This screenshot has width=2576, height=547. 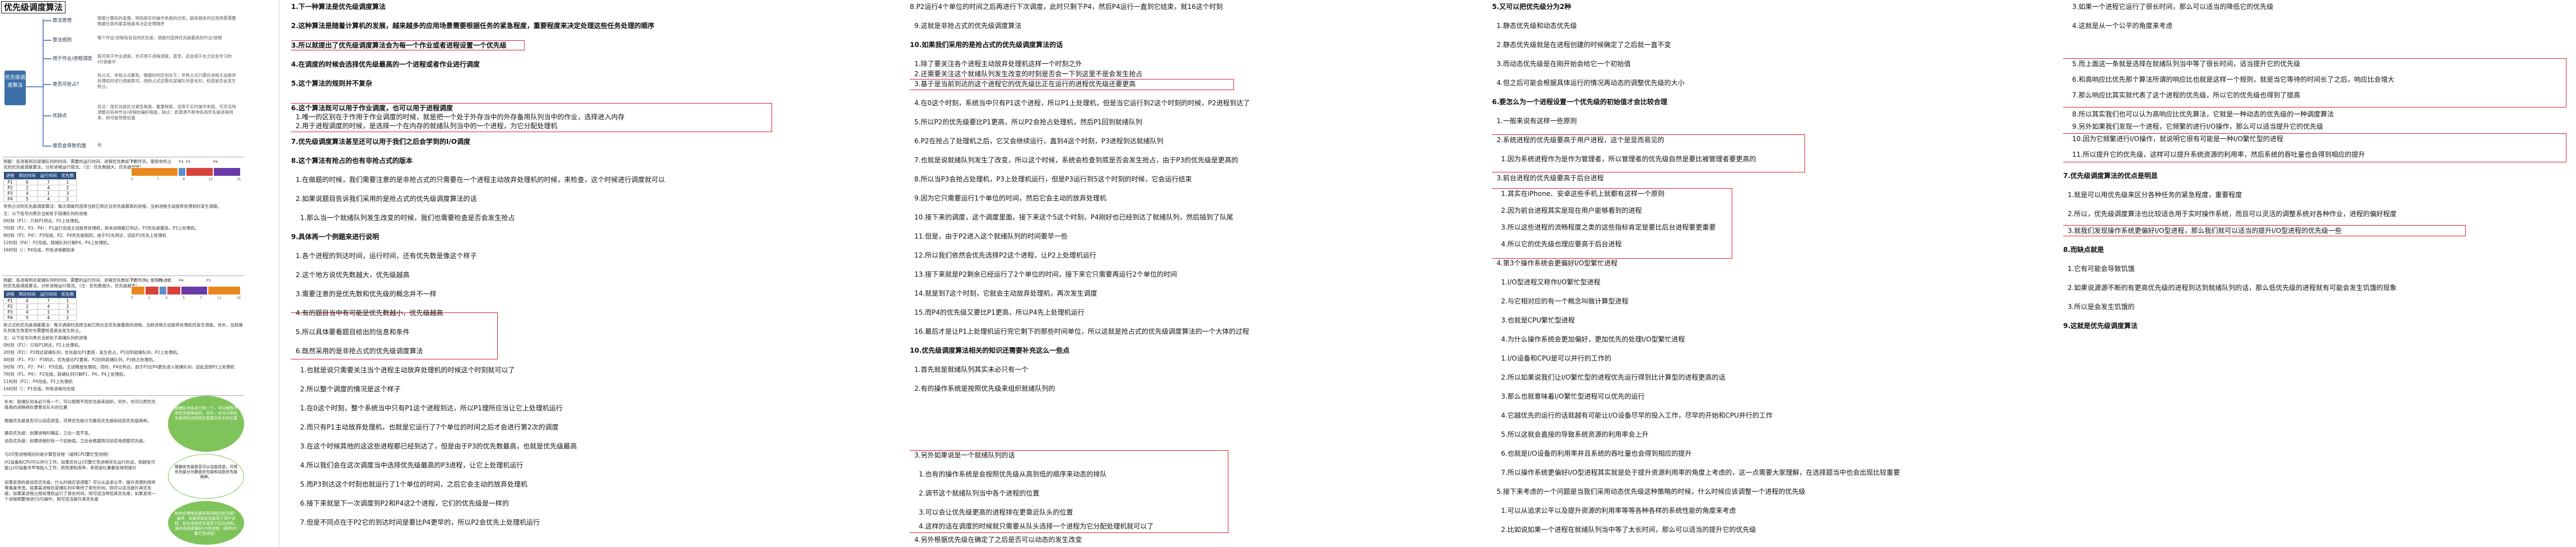 What do you see at coordinates (369, 313) in the screenshot?
I see `note-line: 4.有的题目当中有可能是优先数越小，优先级越高` at bounding box center [369, 313].